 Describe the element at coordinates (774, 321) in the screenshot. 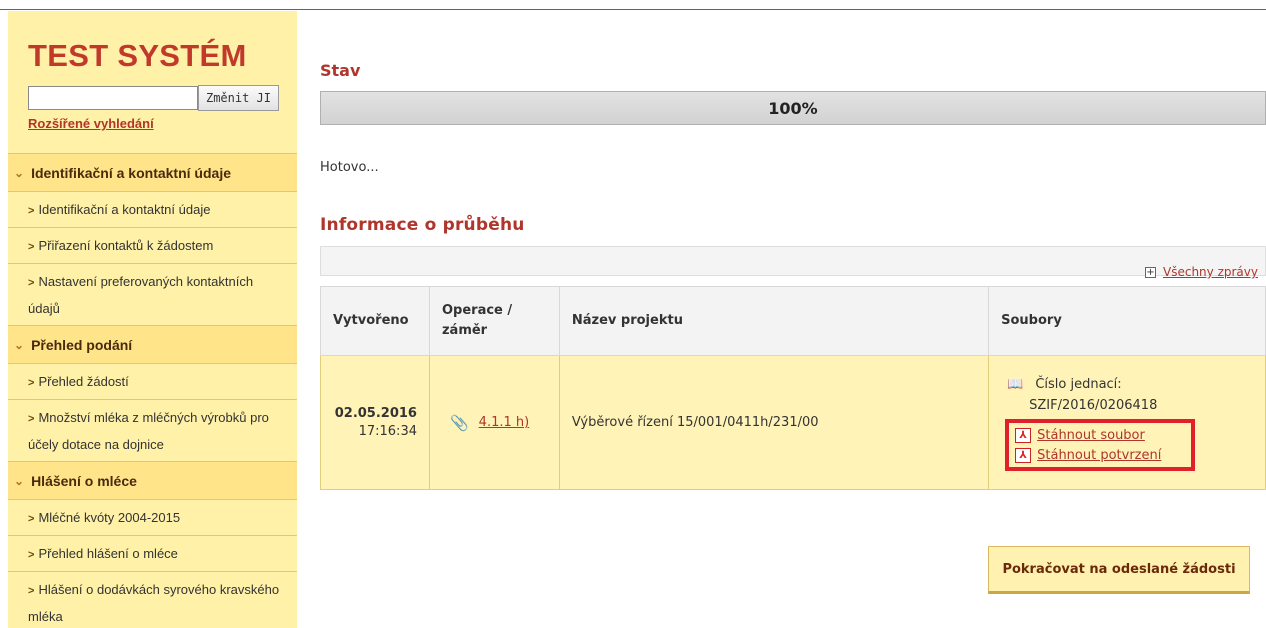

I see `column-header-project: Název projektu` at that location.